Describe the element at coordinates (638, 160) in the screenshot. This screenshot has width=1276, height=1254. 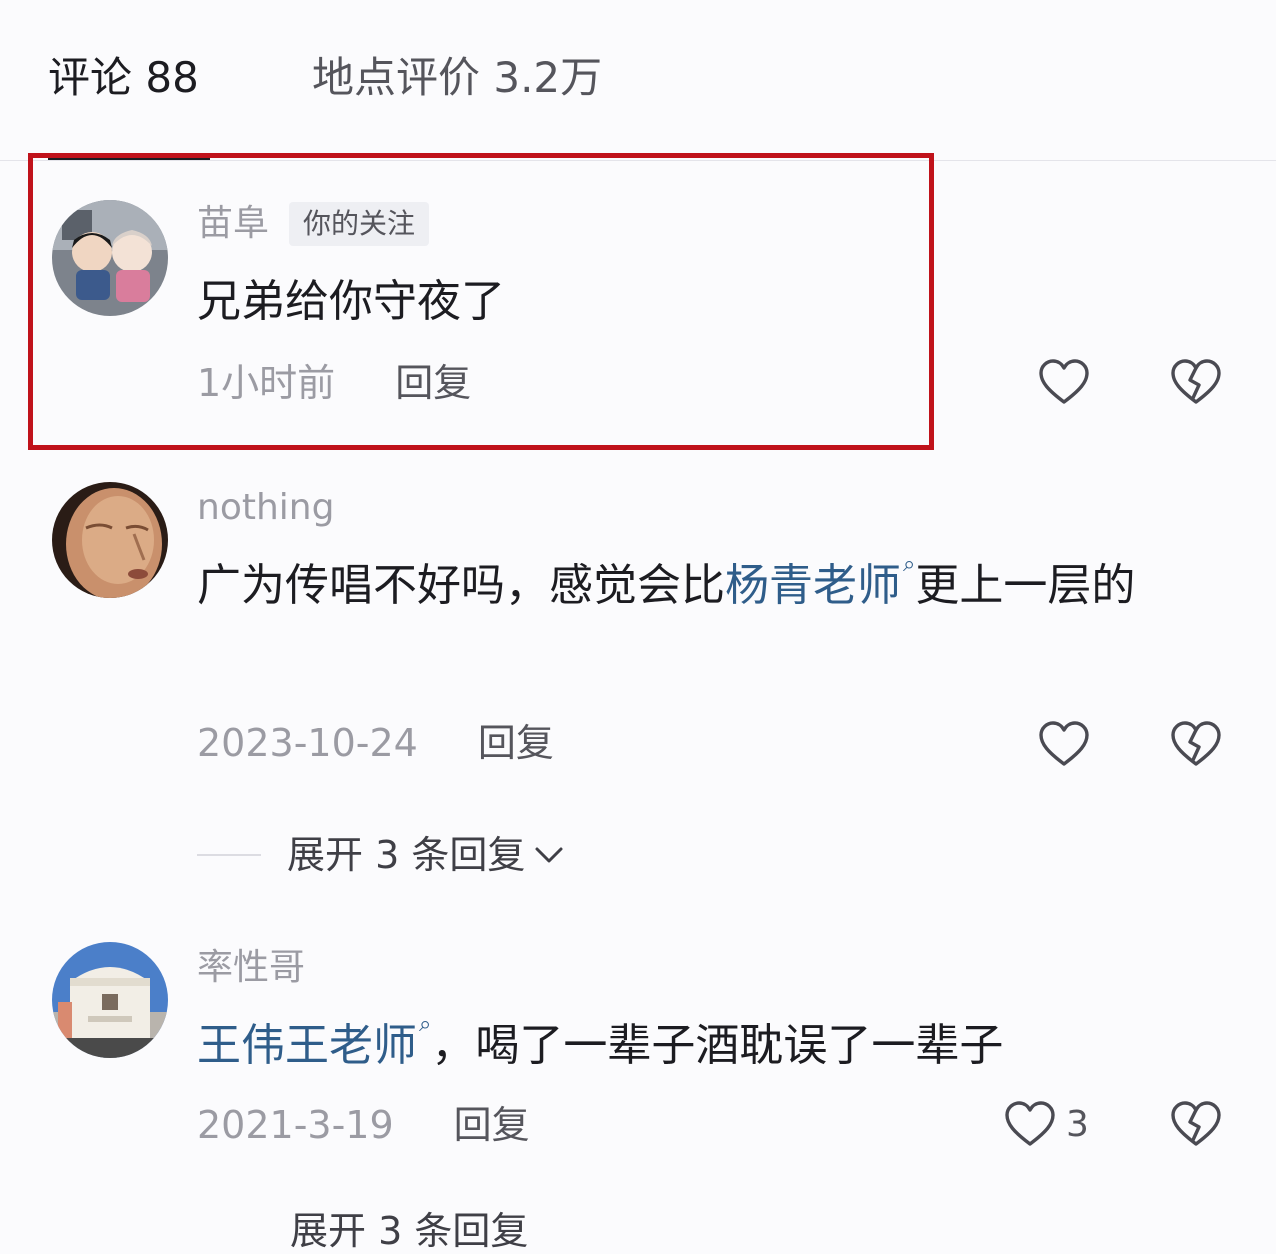
I see `tabs-divider` at that location.